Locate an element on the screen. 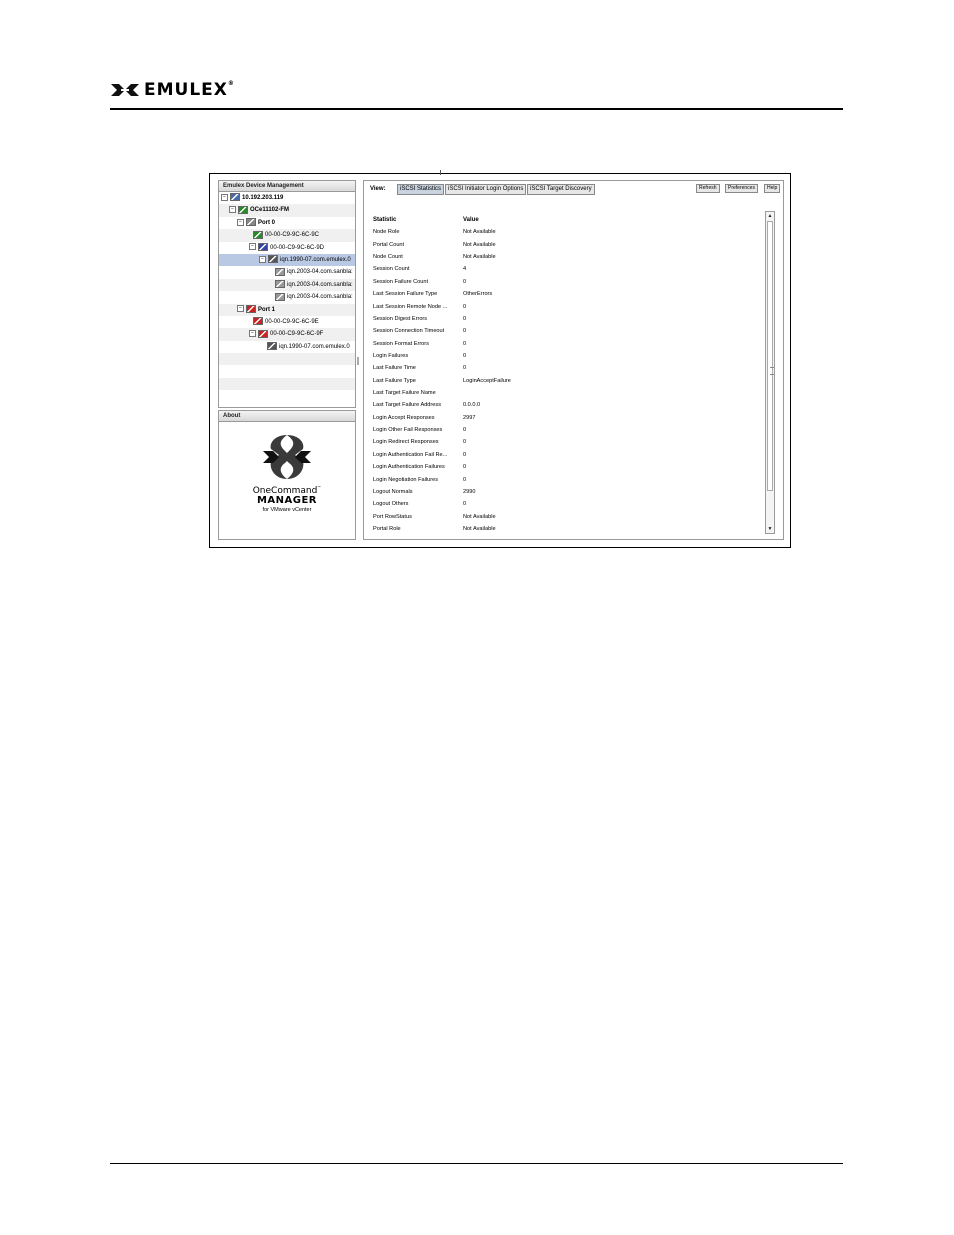 The width and height of the screenshot is (954, 1235). tree-node: − 00-00-C9-9C-6C-9F is located at coordinates (287, 334).